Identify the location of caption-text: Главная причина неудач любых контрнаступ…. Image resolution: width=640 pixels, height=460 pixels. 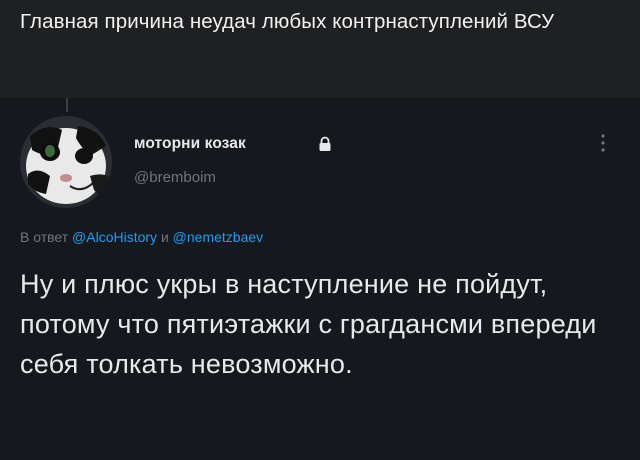
(287, 21).